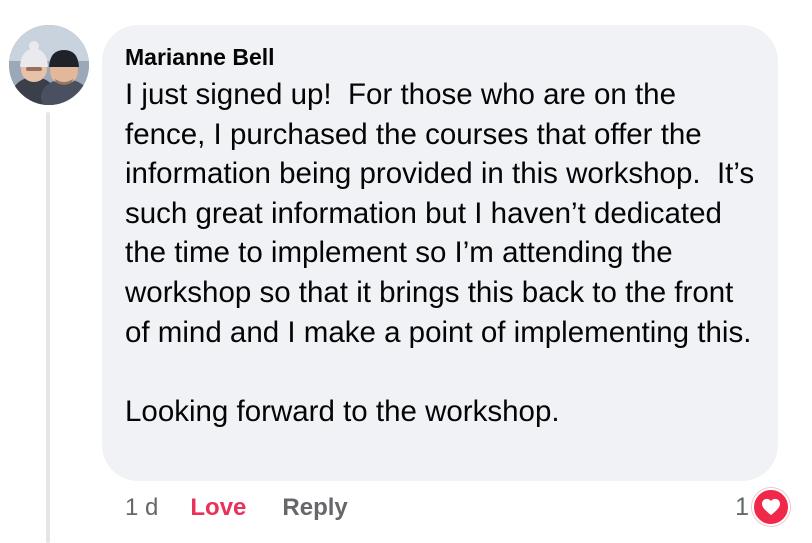 The image size is (812, 543). What do you see at coordinates (314, 508) in the screenshot?
I see `reply-button: Reply` at bounding box center [314, 508].